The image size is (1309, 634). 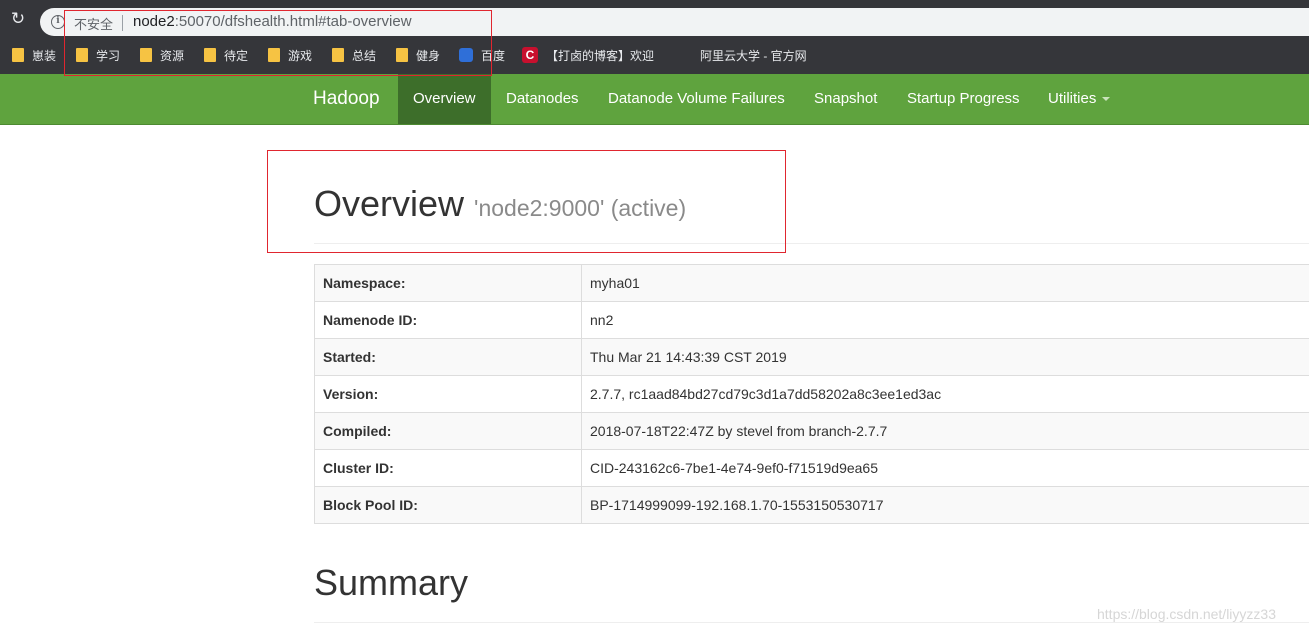 What do you see at coordinates (448, 283) in the screenshot?
I see `row-key: Namespace:` at bounding box center [448, 283].